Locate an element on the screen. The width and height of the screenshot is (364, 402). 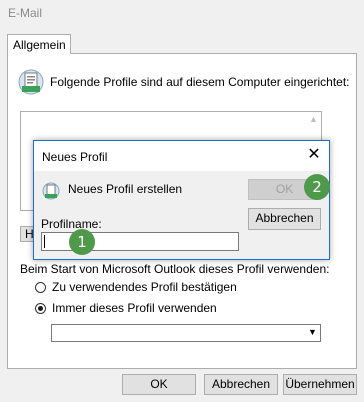
radio-prompt-profile-label: Zu verwendendes Profil bestätigen is located at coordinates (144, 287).